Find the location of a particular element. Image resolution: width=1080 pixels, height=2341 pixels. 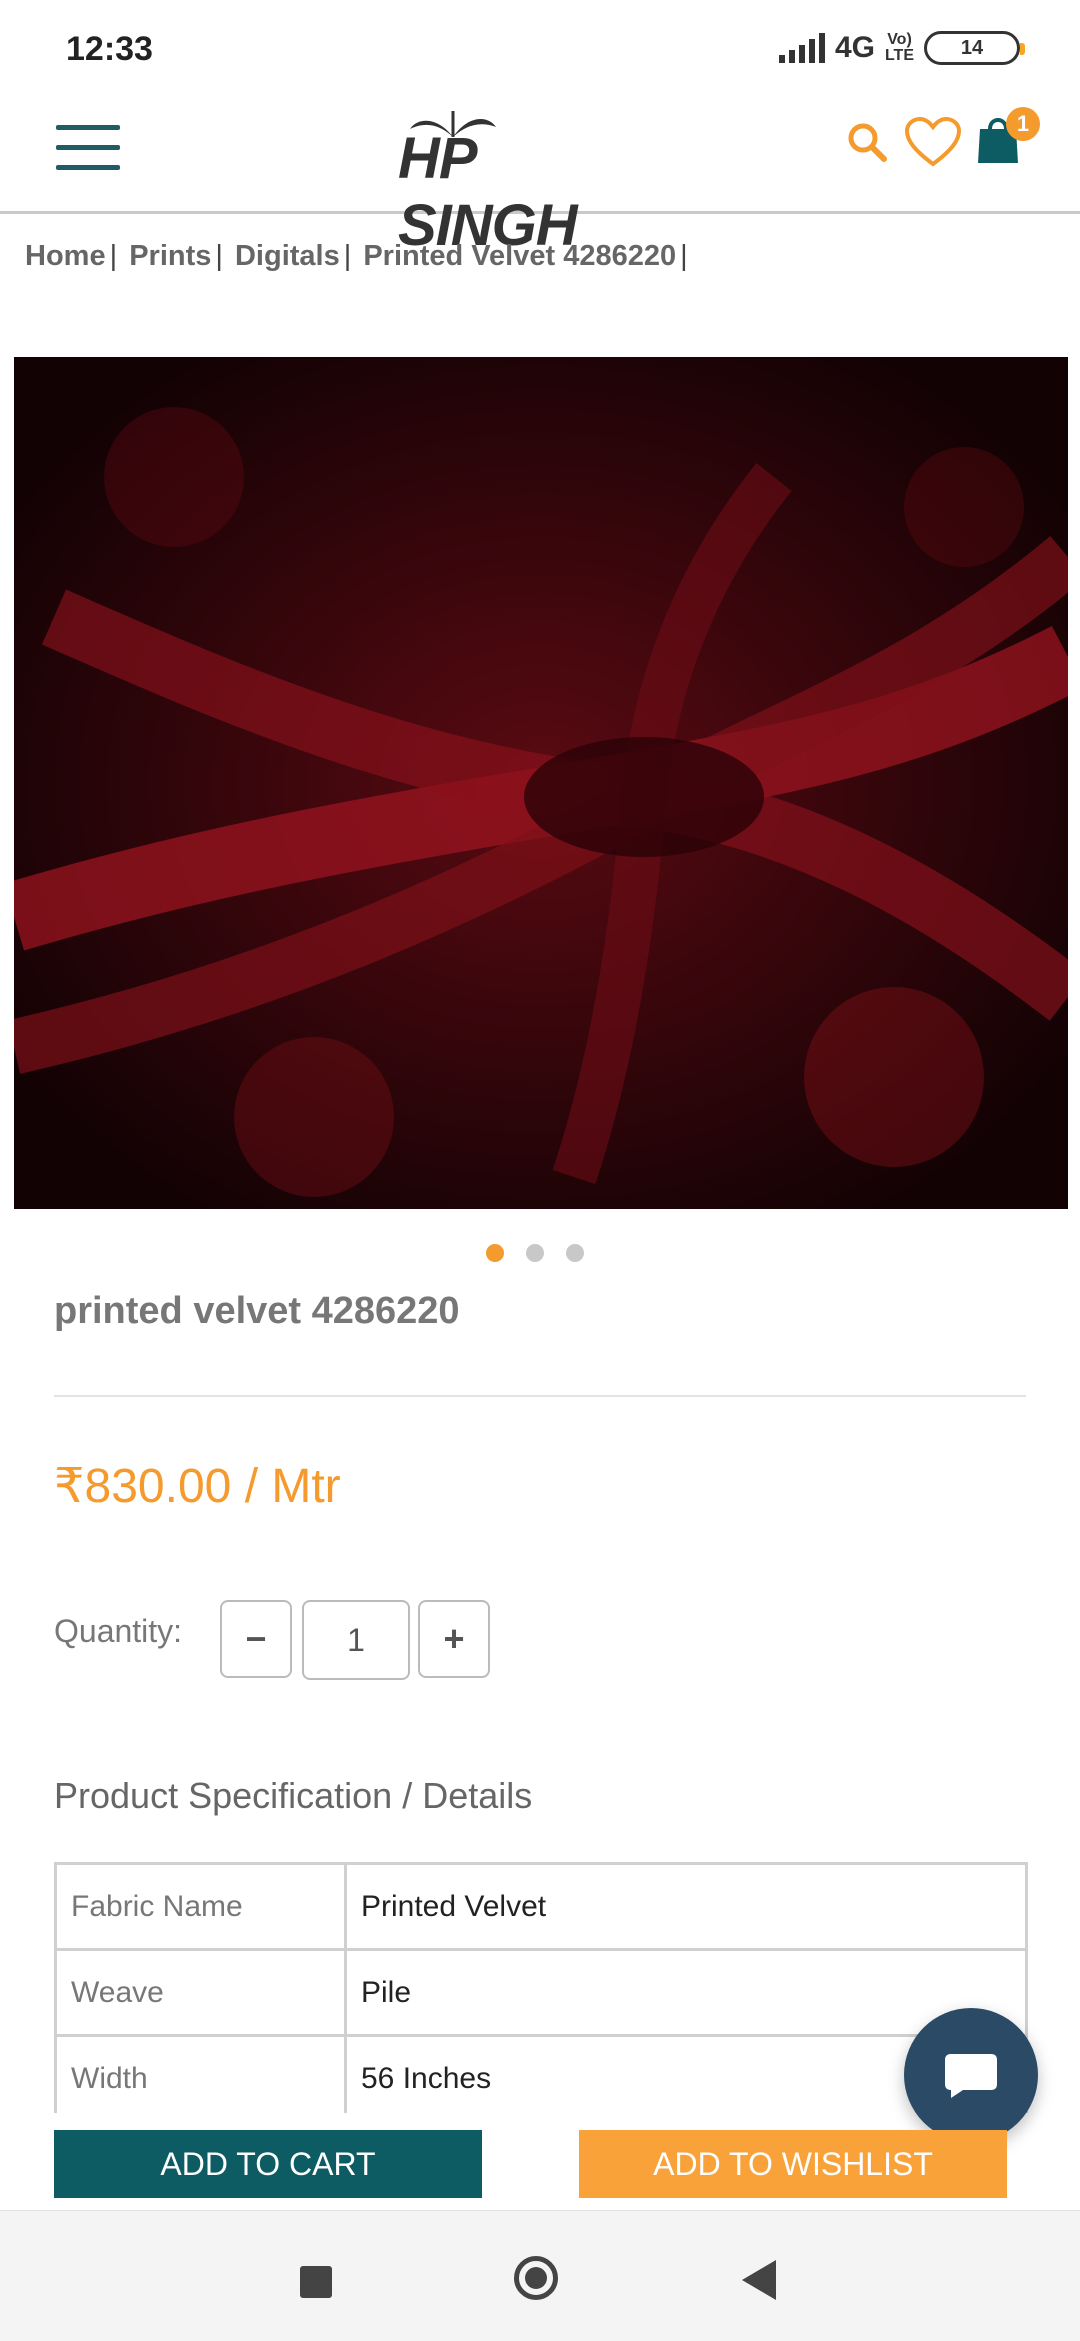

table-row: Weave Pile is located at coordinates (541, 1992).